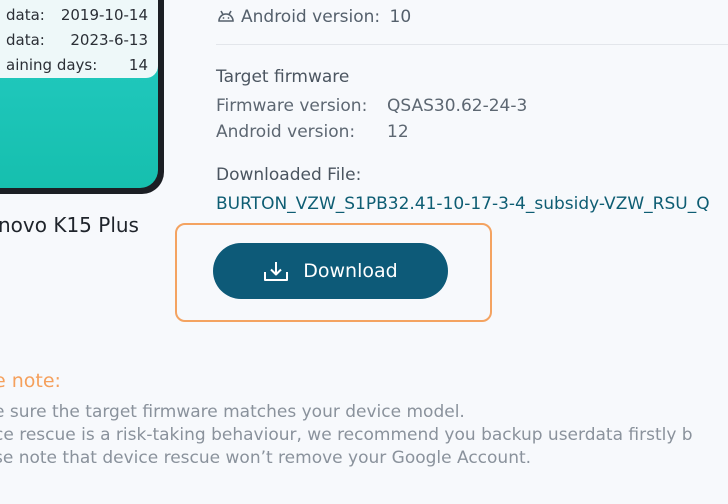 The height and width of the screenshot is (504, 728). Describe the element at coordinates (371, 106) in the screenshot. I see `firmware-version-row: Firmware version: QSAS30.62-24-3` at that location.